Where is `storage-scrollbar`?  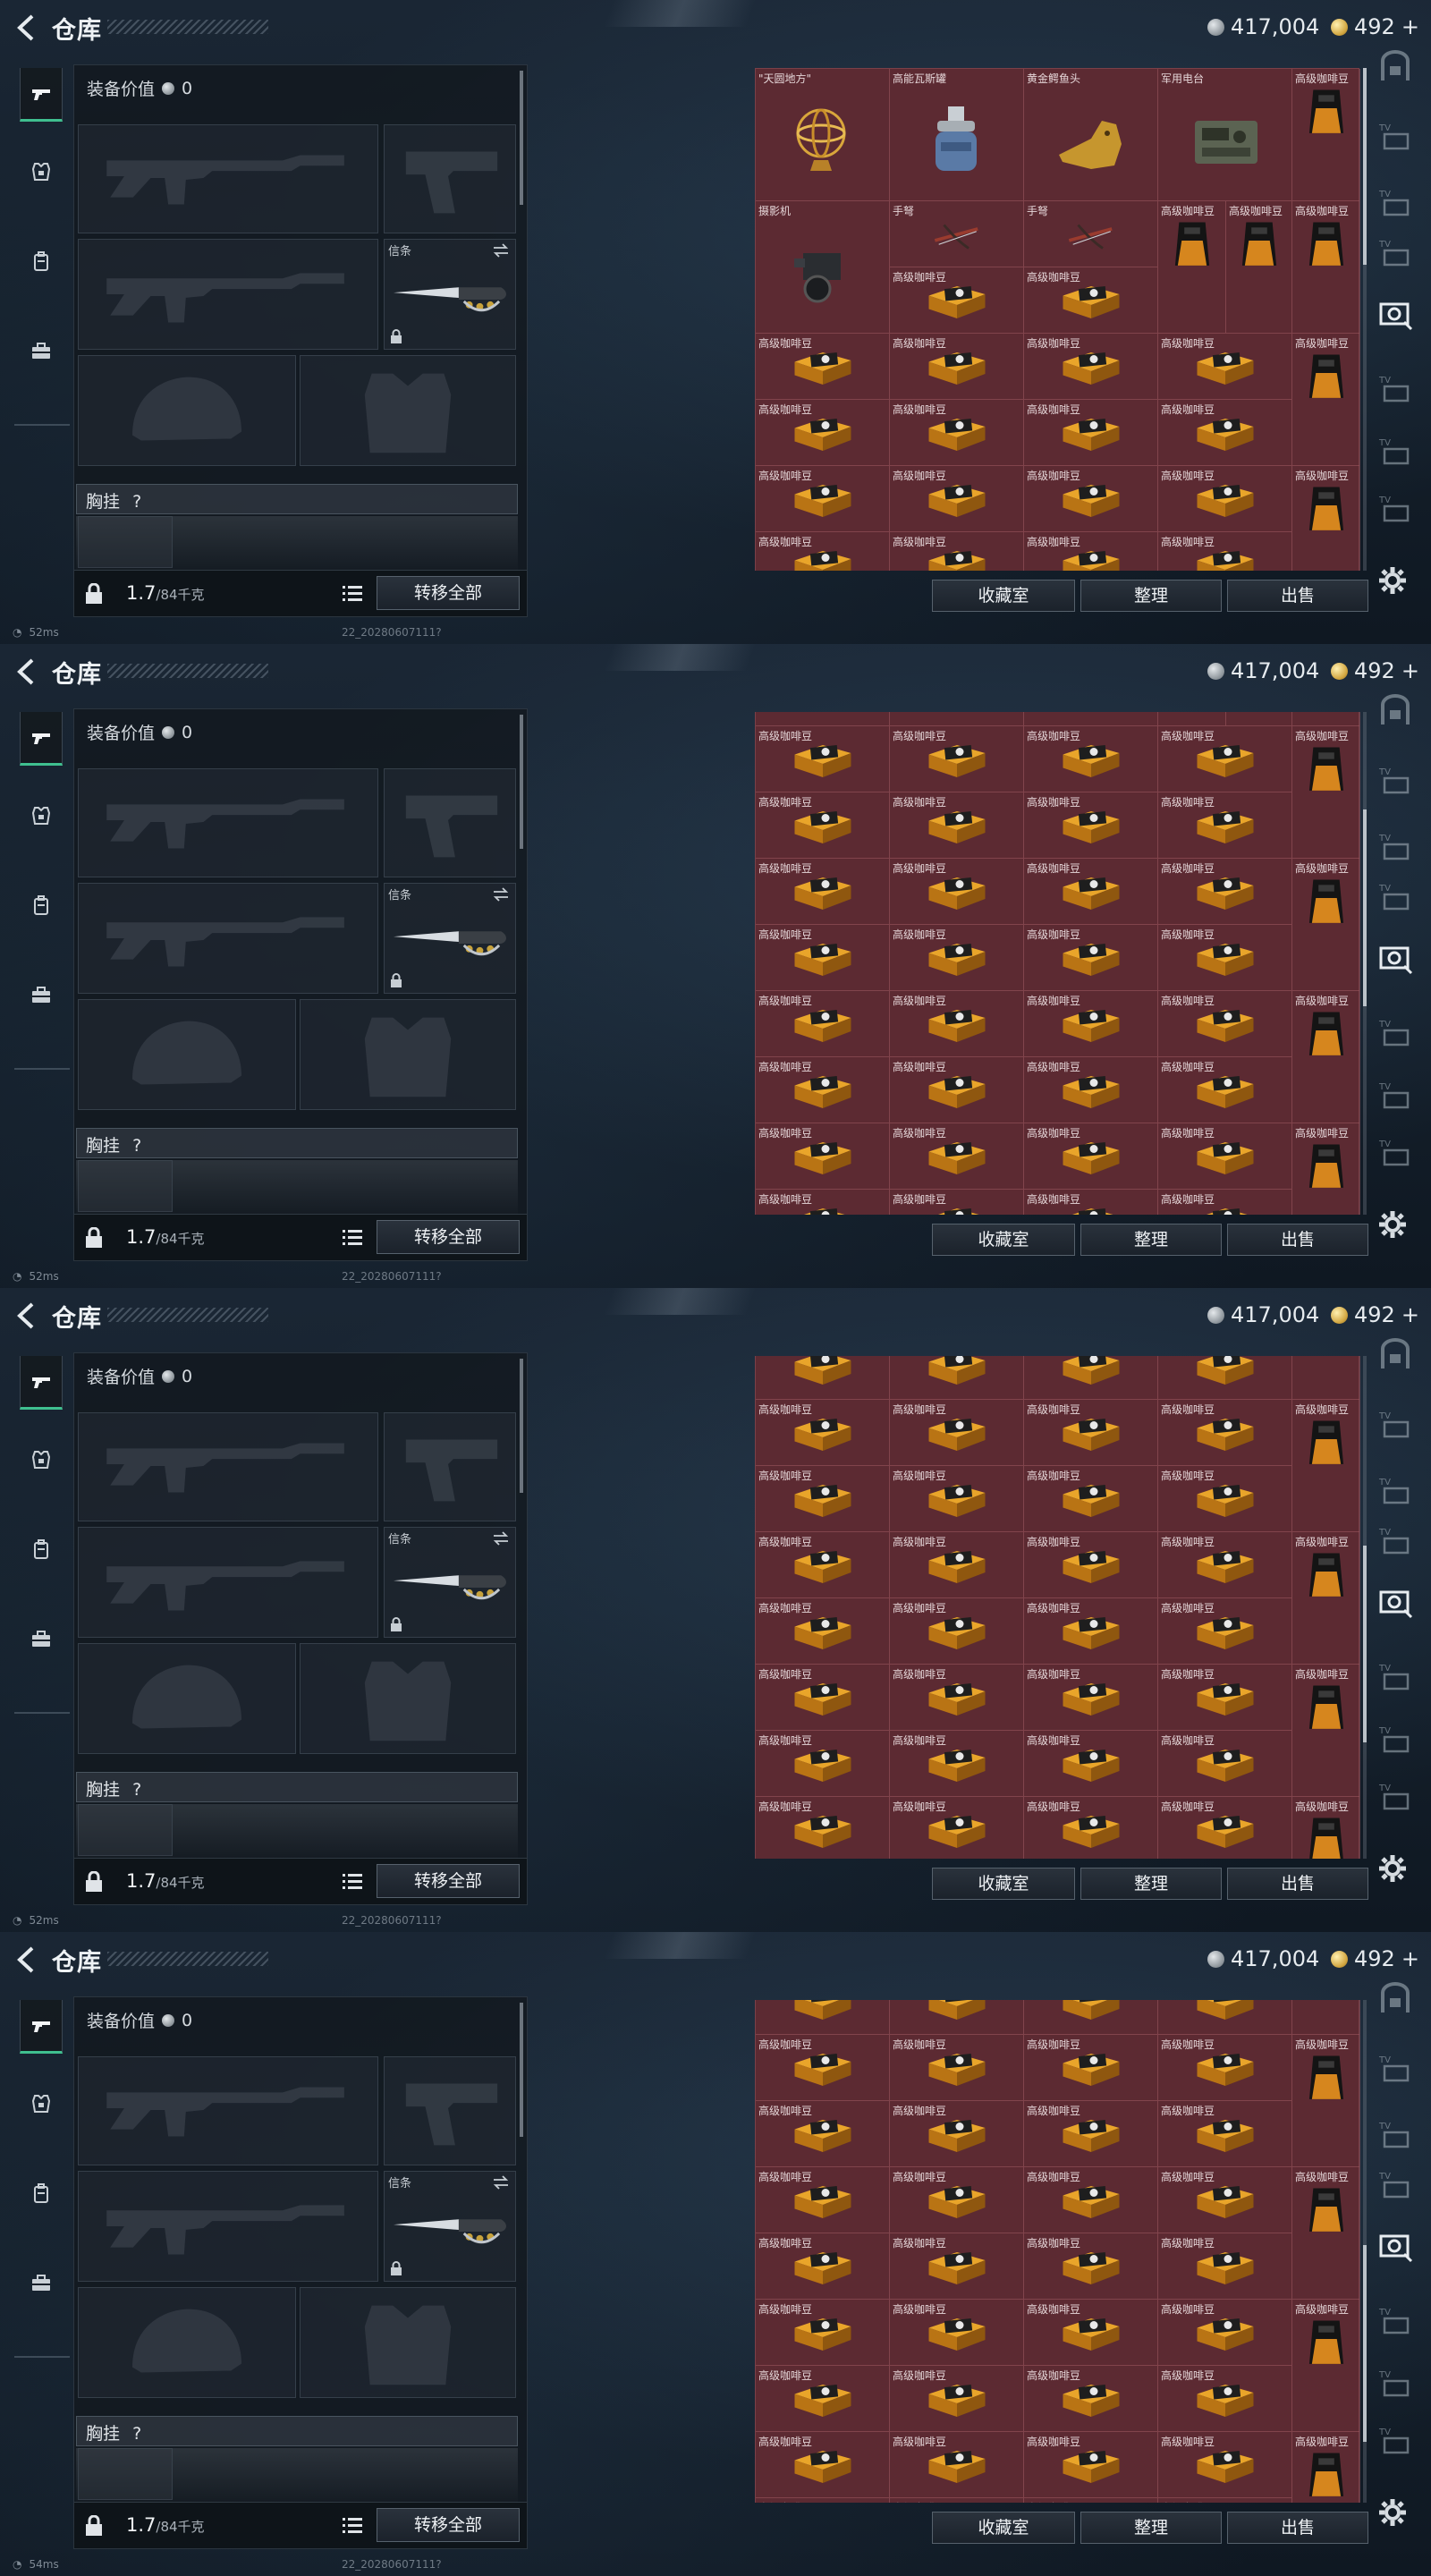 storage-scrollbar is located at coordinates (1365, 319).